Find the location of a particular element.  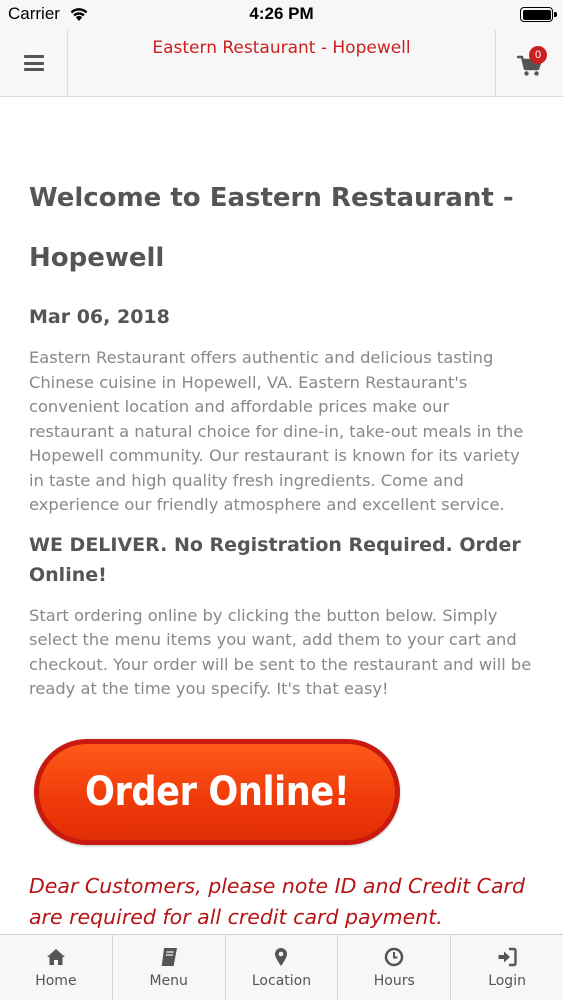

tab-hours: Hours is located at coordinates (395, 967).